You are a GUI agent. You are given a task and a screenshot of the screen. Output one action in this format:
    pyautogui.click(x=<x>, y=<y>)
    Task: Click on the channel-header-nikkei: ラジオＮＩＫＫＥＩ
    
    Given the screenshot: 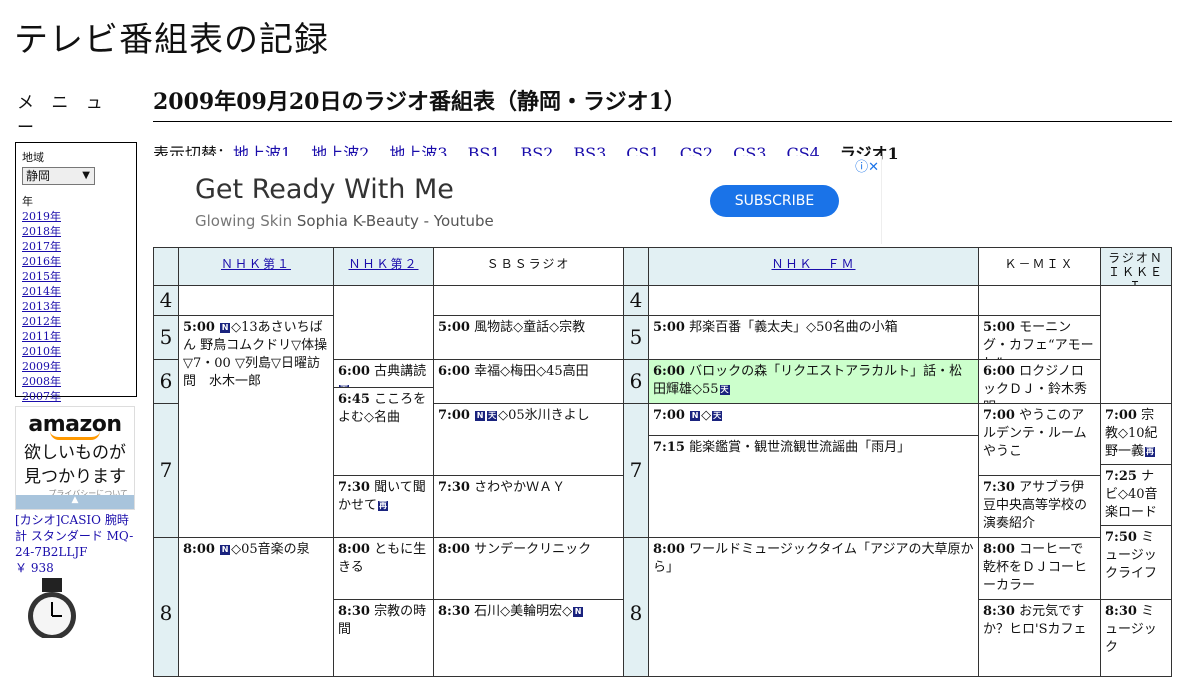 What is the action you would take?
    pyautogui.click(x=1136, y=266)
    